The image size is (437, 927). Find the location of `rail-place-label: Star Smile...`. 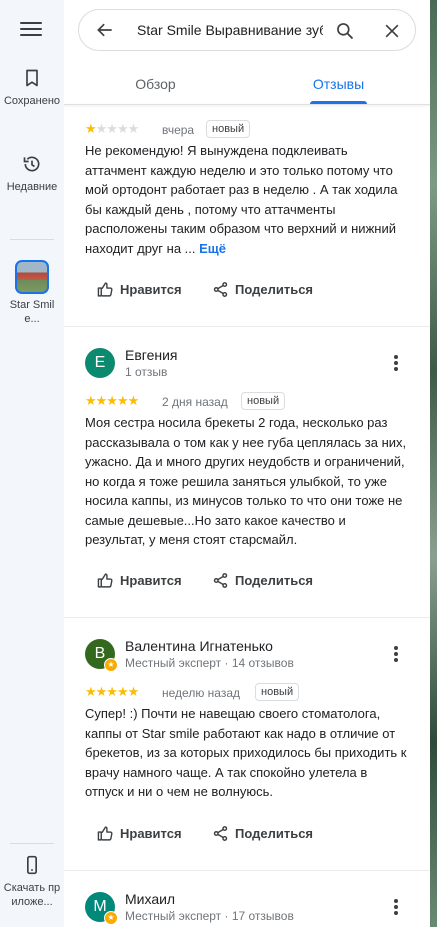

rail-place-label: Star Smile... is located at coordinates (32, 312).